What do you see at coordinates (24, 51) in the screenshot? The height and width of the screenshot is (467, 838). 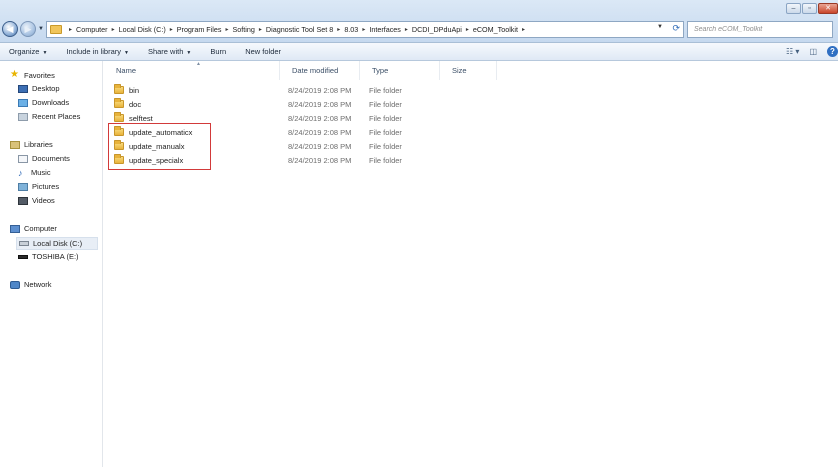 I see `organize-label: Organize` at bounding box center [24, 51].